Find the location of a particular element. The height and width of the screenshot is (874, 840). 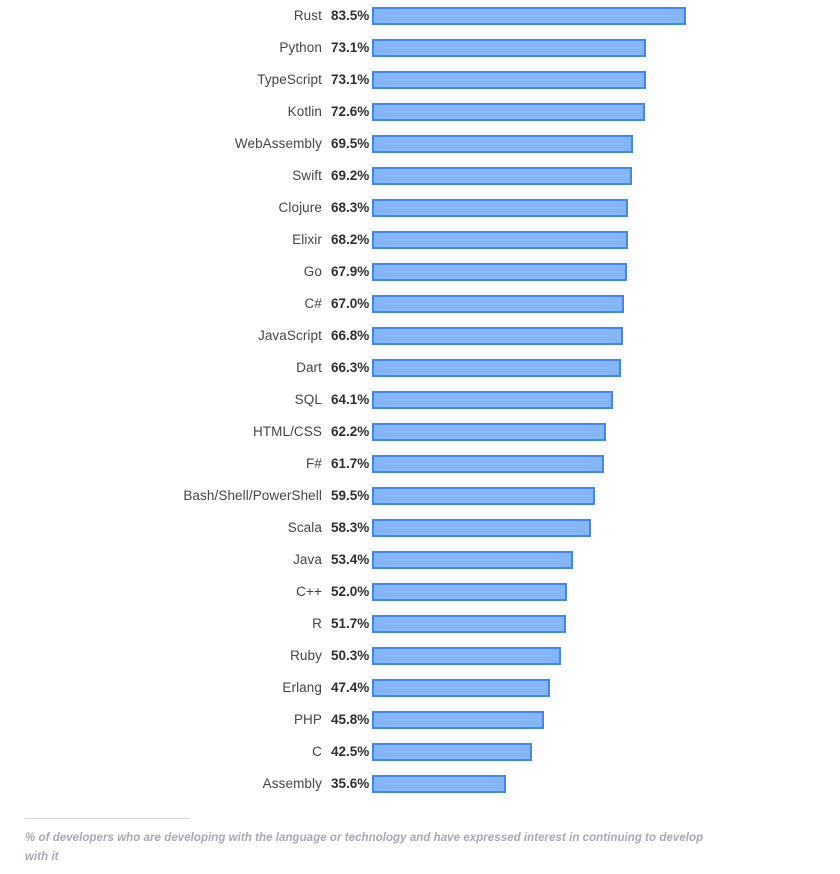

bar-category-label: C# is located at coordinates (313, 303).